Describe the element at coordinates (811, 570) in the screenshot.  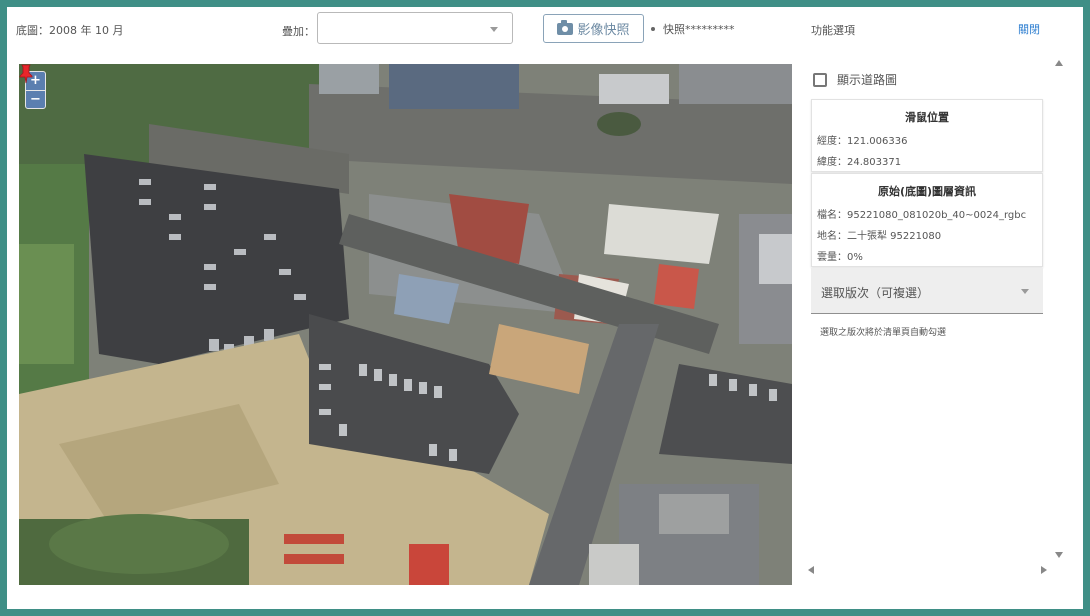
I see `scroll-left-arrow-icon` at that location.